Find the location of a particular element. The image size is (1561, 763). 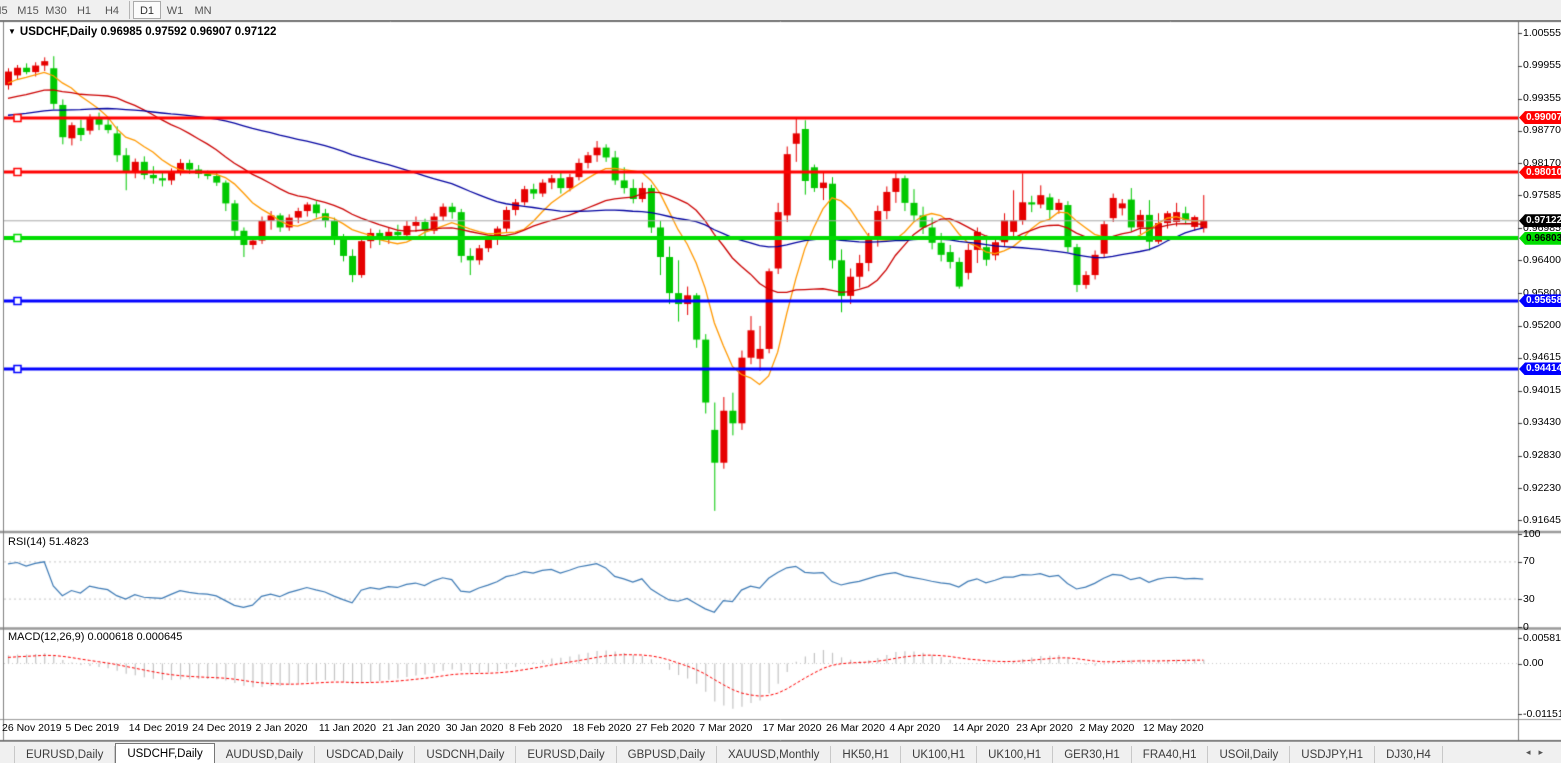

timeframe-button-m30: M30 is located at coordinates (56, 10).